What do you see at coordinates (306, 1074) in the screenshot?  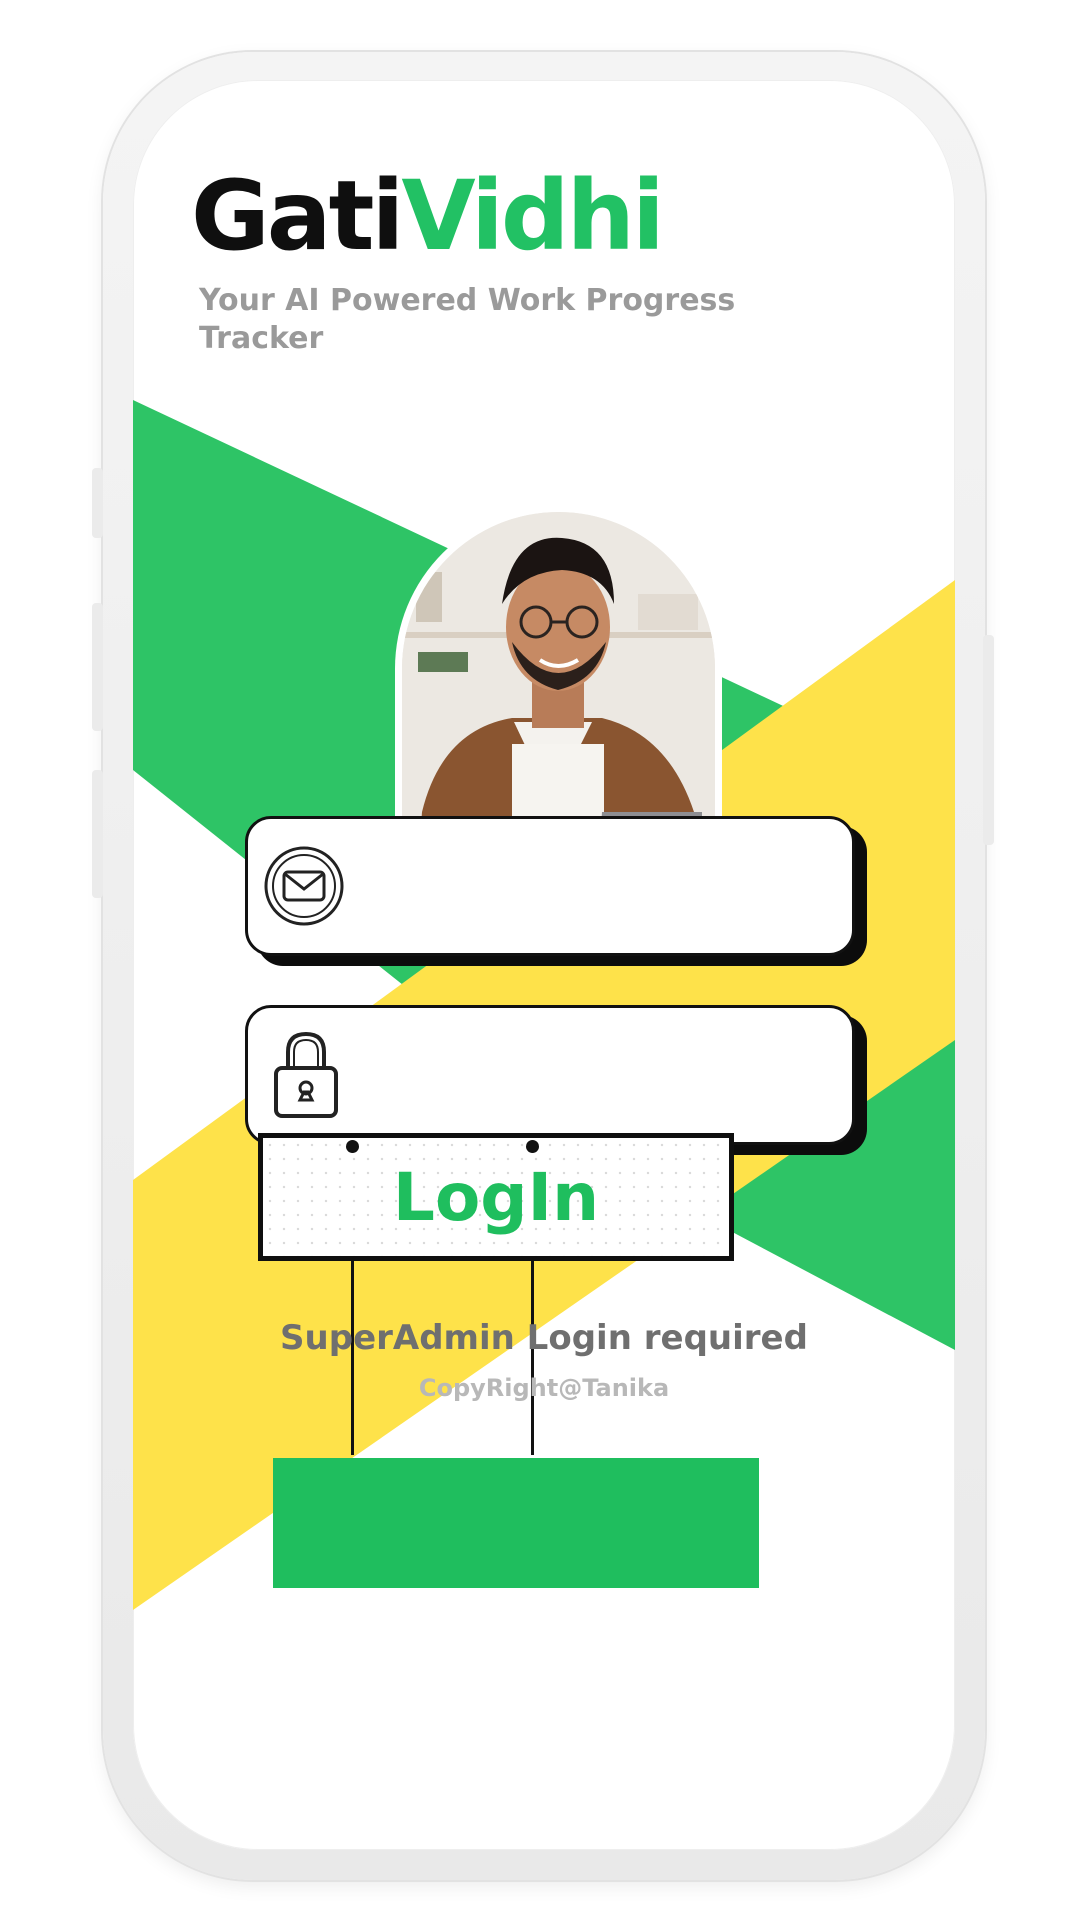 I see `lock-icon` at bounding box center [306, 1074].